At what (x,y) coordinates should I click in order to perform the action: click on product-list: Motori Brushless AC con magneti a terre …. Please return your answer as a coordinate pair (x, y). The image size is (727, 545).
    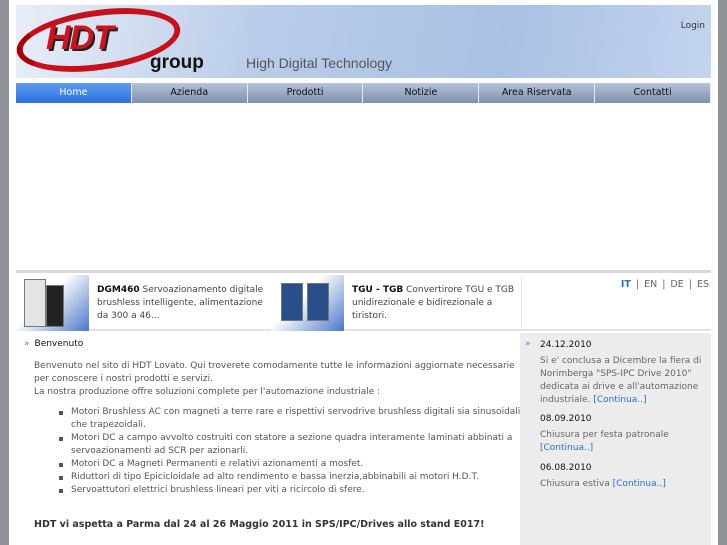
    Looking at the image, I should click on (290, 451).